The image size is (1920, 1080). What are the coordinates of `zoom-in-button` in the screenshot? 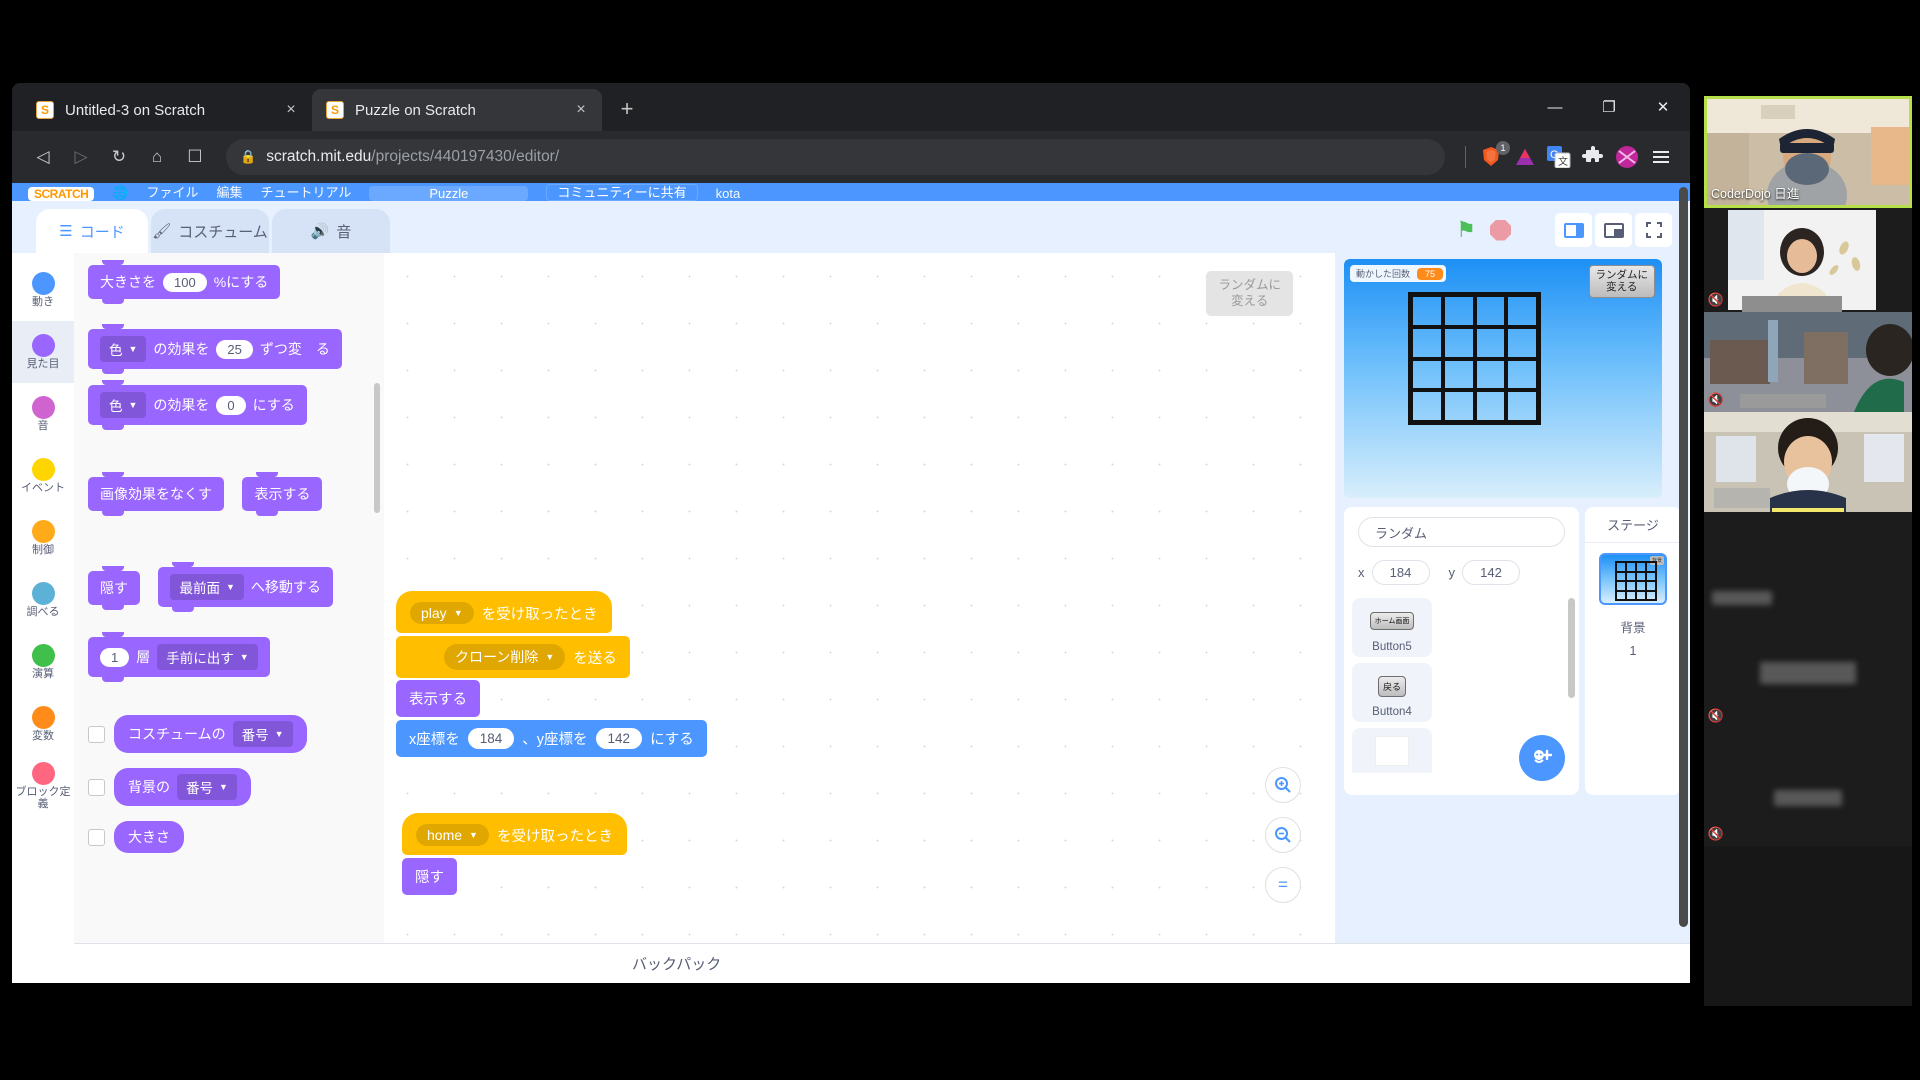 It's located at (1283, 785).